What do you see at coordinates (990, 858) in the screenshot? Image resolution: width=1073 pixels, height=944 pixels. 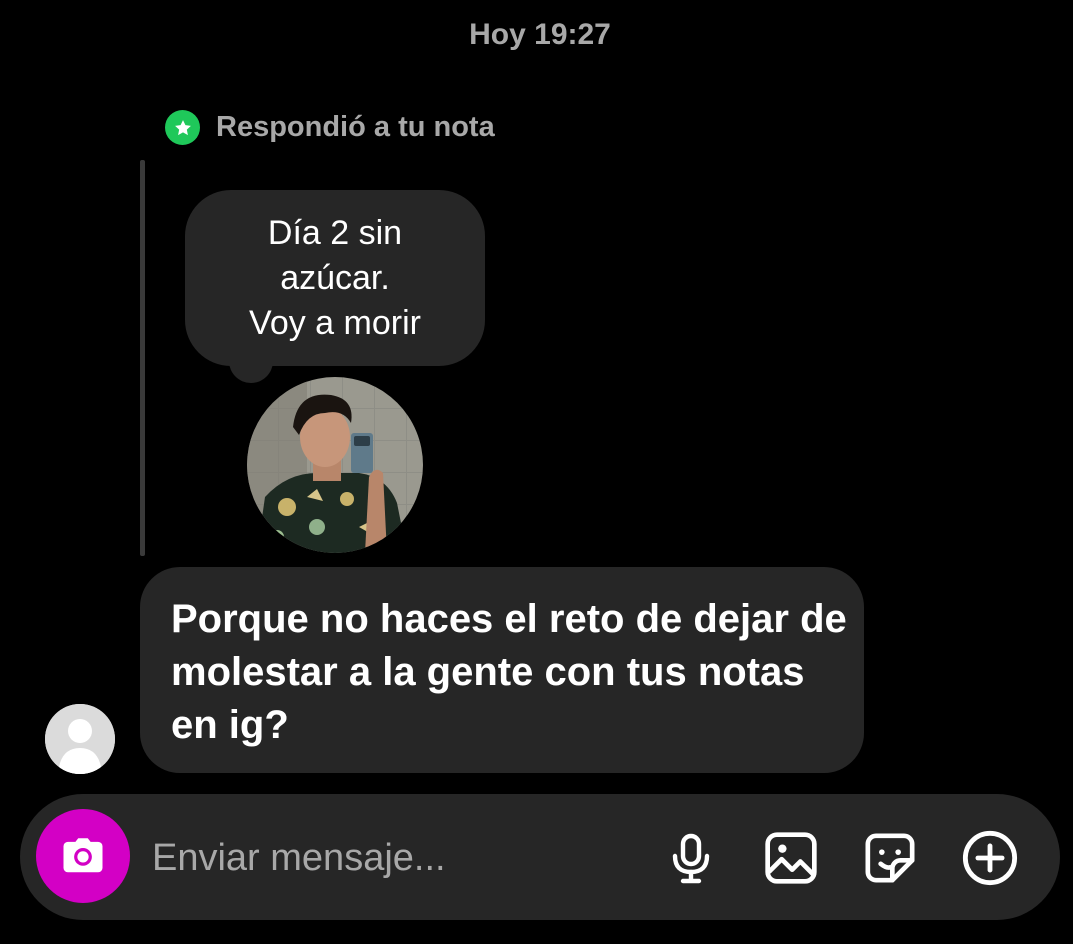 I see `add-icon` at bounding box center [990, 858].